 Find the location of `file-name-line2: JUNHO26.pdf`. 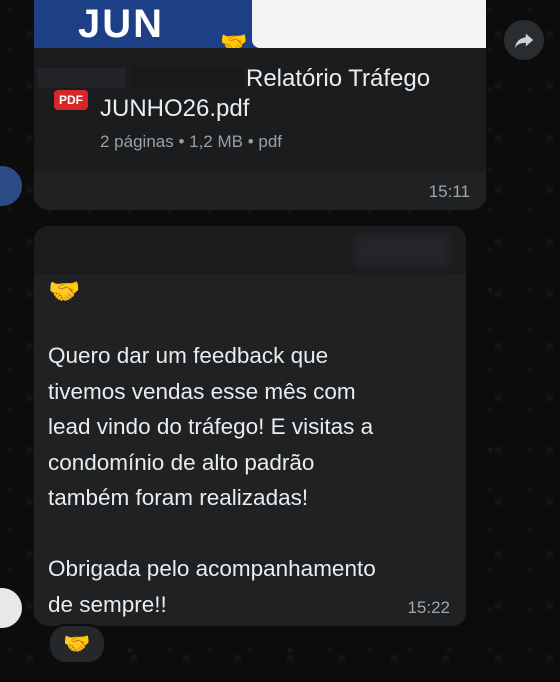

file-name-line2: JUNHO26.pdf is located at coordinates (175, 108).